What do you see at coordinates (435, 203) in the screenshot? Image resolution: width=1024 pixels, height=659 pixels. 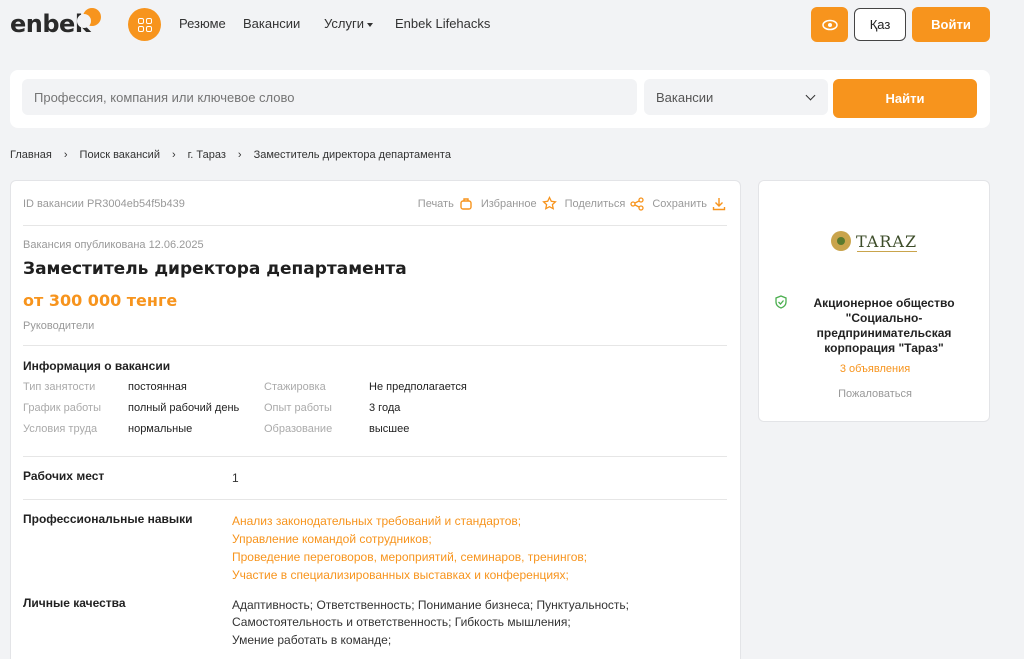 I see `print-label: Печать` at bounding box center [435, 203].